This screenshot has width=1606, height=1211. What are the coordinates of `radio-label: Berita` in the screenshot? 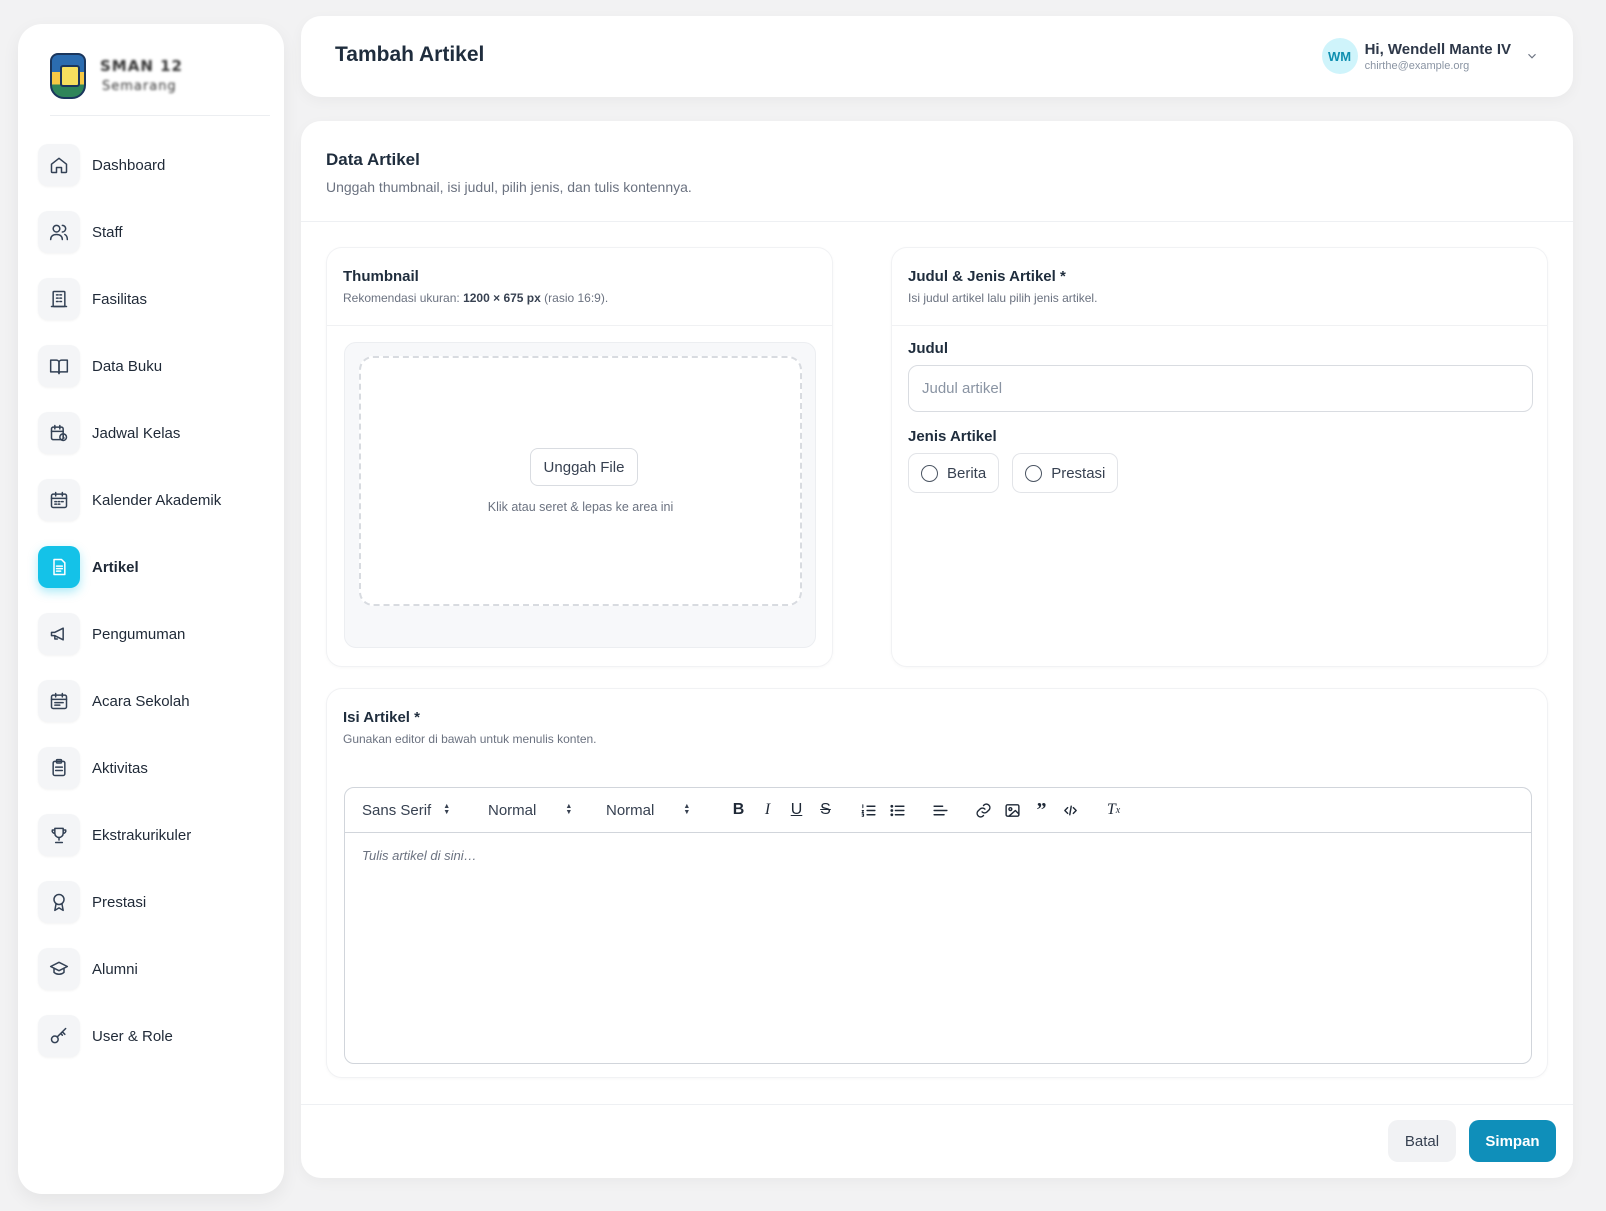 It's located at (967, 473).